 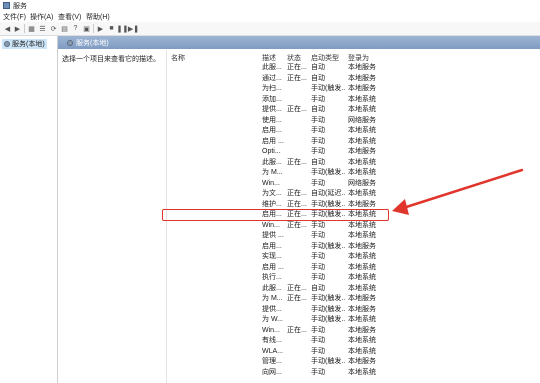 What do you see at coordinates (458, 191) in the screenshot?
I see `annotation-arrow` at bounding box center [458, 191].